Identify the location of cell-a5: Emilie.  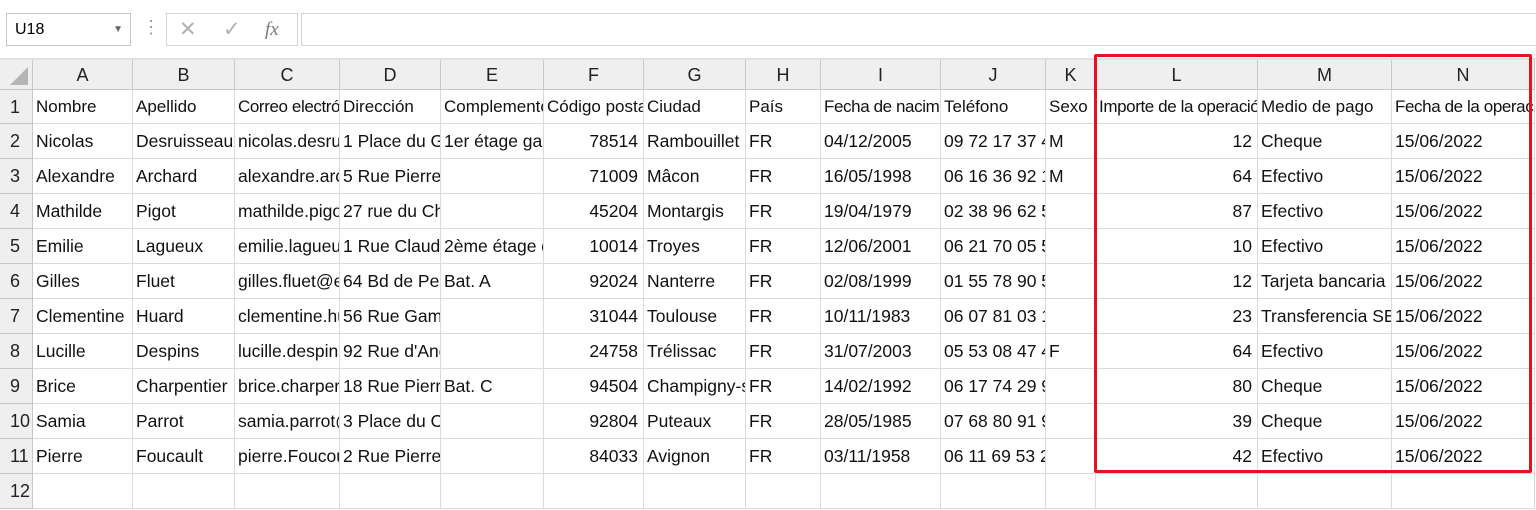
(83, 246).